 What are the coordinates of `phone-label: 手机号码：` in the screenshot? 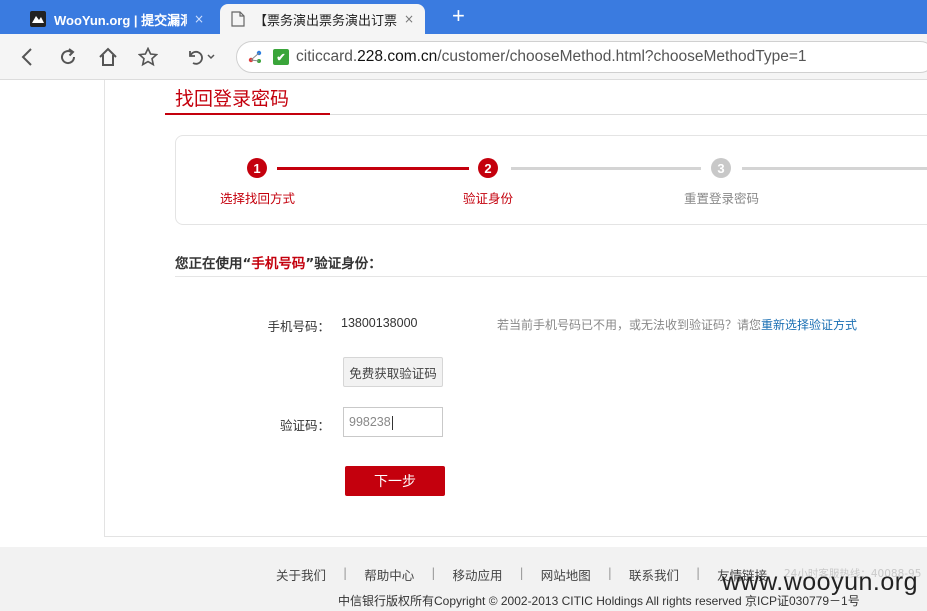 It's located at (298, 326).